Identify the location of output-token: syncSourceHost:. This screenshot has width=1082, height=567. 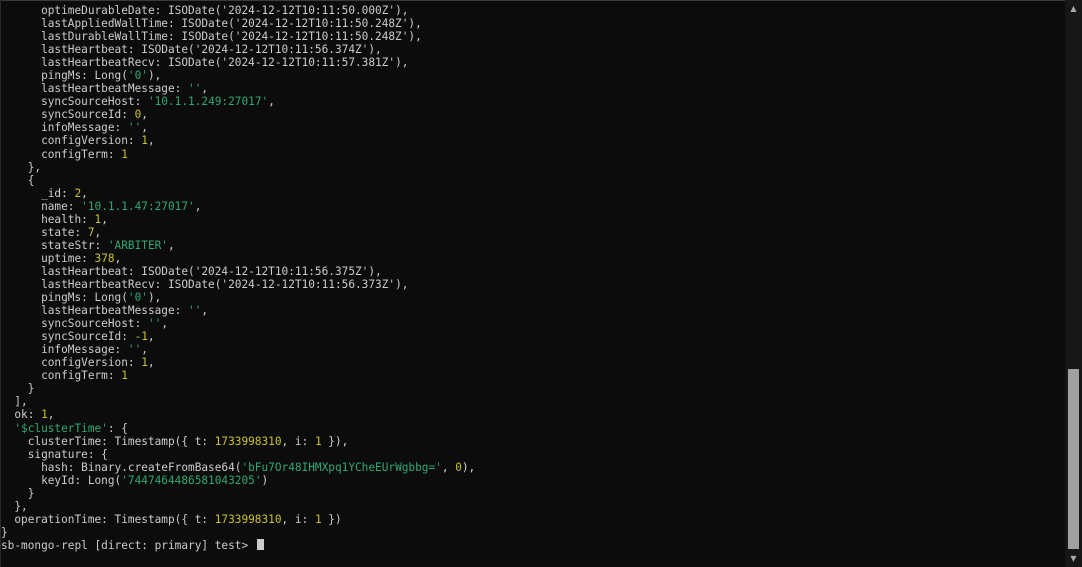
(74, 102).